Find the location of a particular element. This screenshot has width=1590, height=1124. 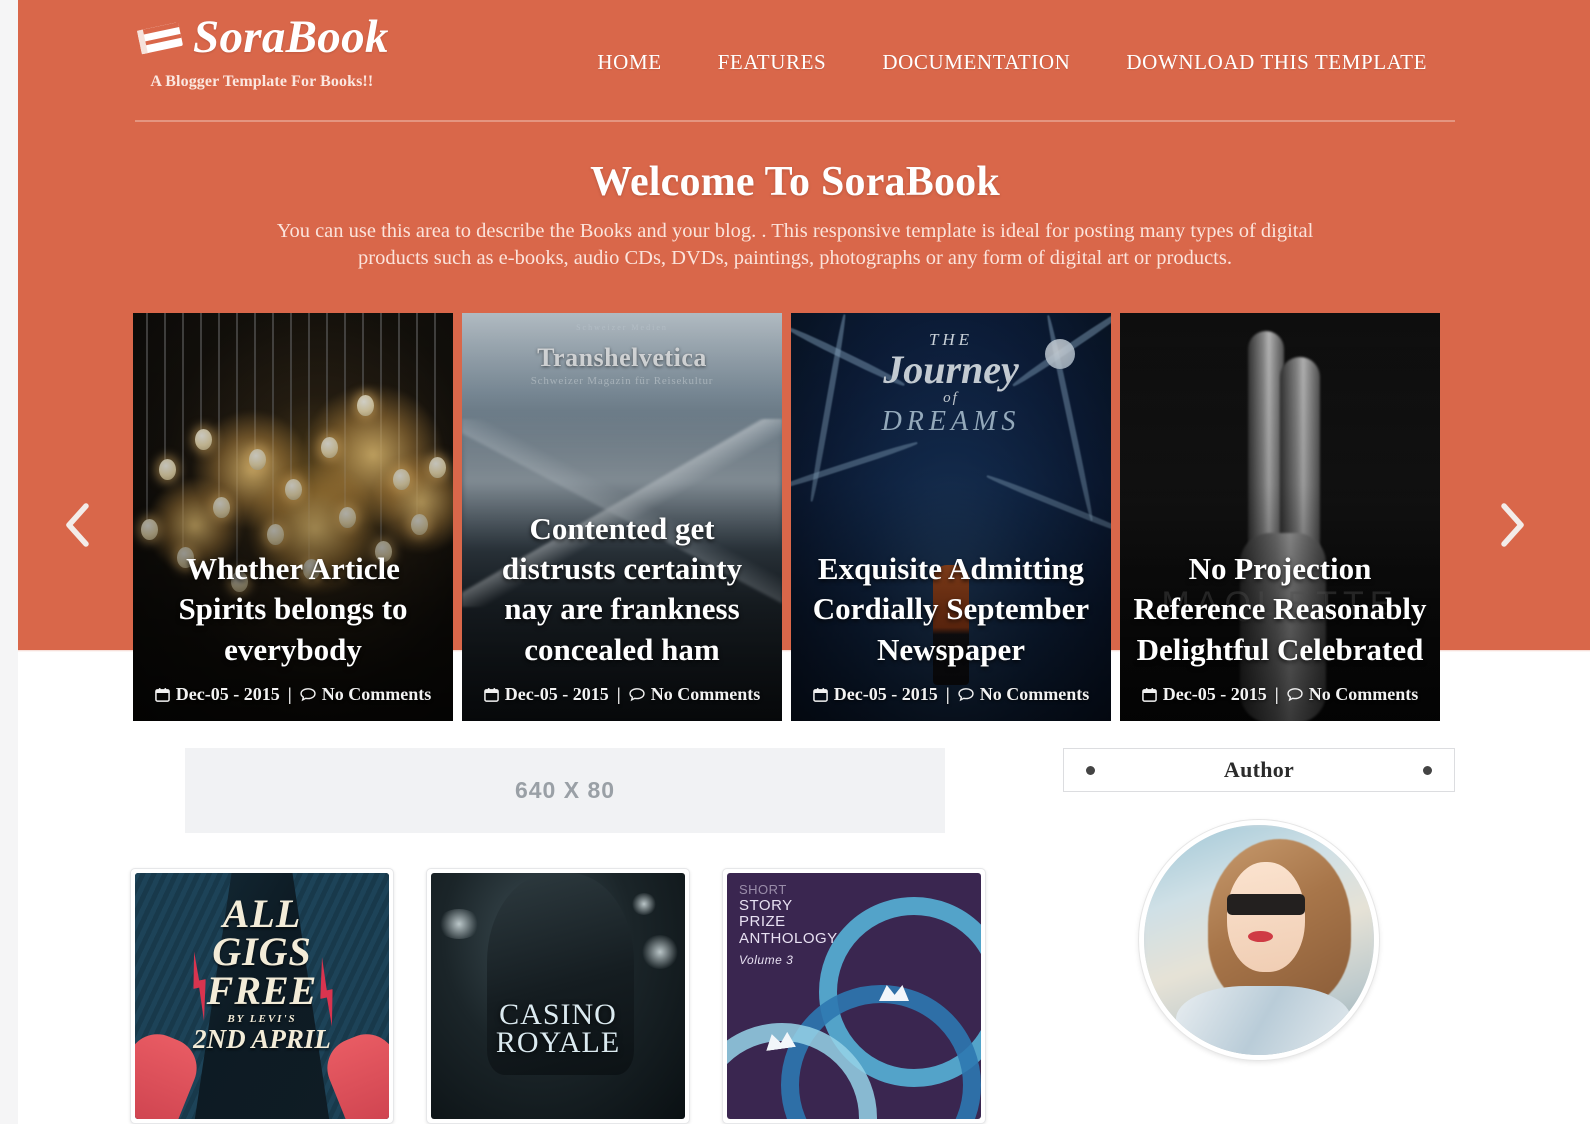

post-thumbnail-all-gigs-free: ALL GIGS FREE BY LEVI'S 2ND APRIL is located at coordinates (262, 996).